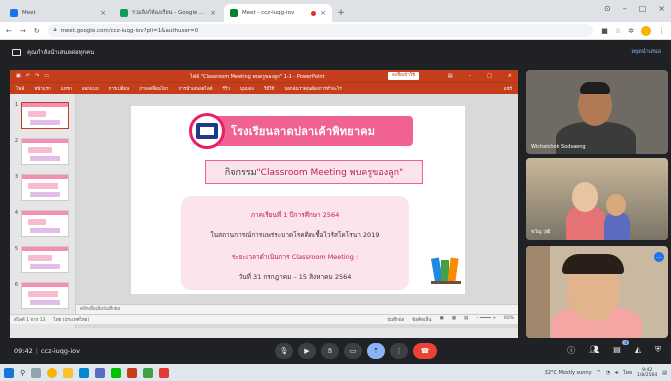 The height and width of the screenshot is (381, 671). Describe the element at coordinates (618, 31) in the screenshot. I see `bookmark-star-icon: ☆` at that location.